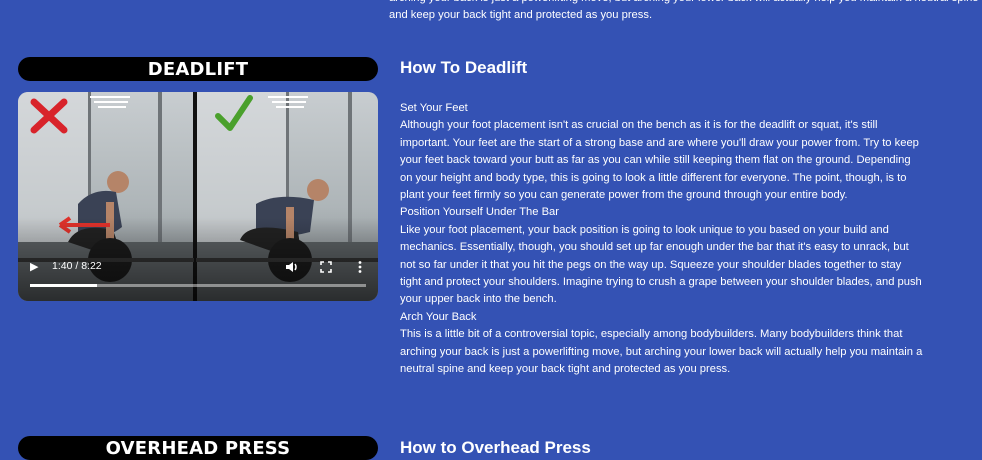 The width and height of the screenshot is (982, 460). I want to click on video-time: 1:40 / 8:22, so click(77, 266).